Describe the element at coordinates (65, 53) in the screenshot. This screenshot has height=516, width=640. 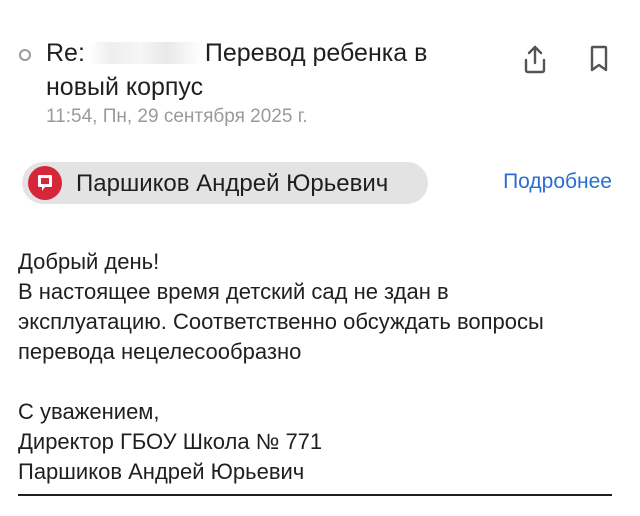
I see `subject-prefix: Re:` at that location.